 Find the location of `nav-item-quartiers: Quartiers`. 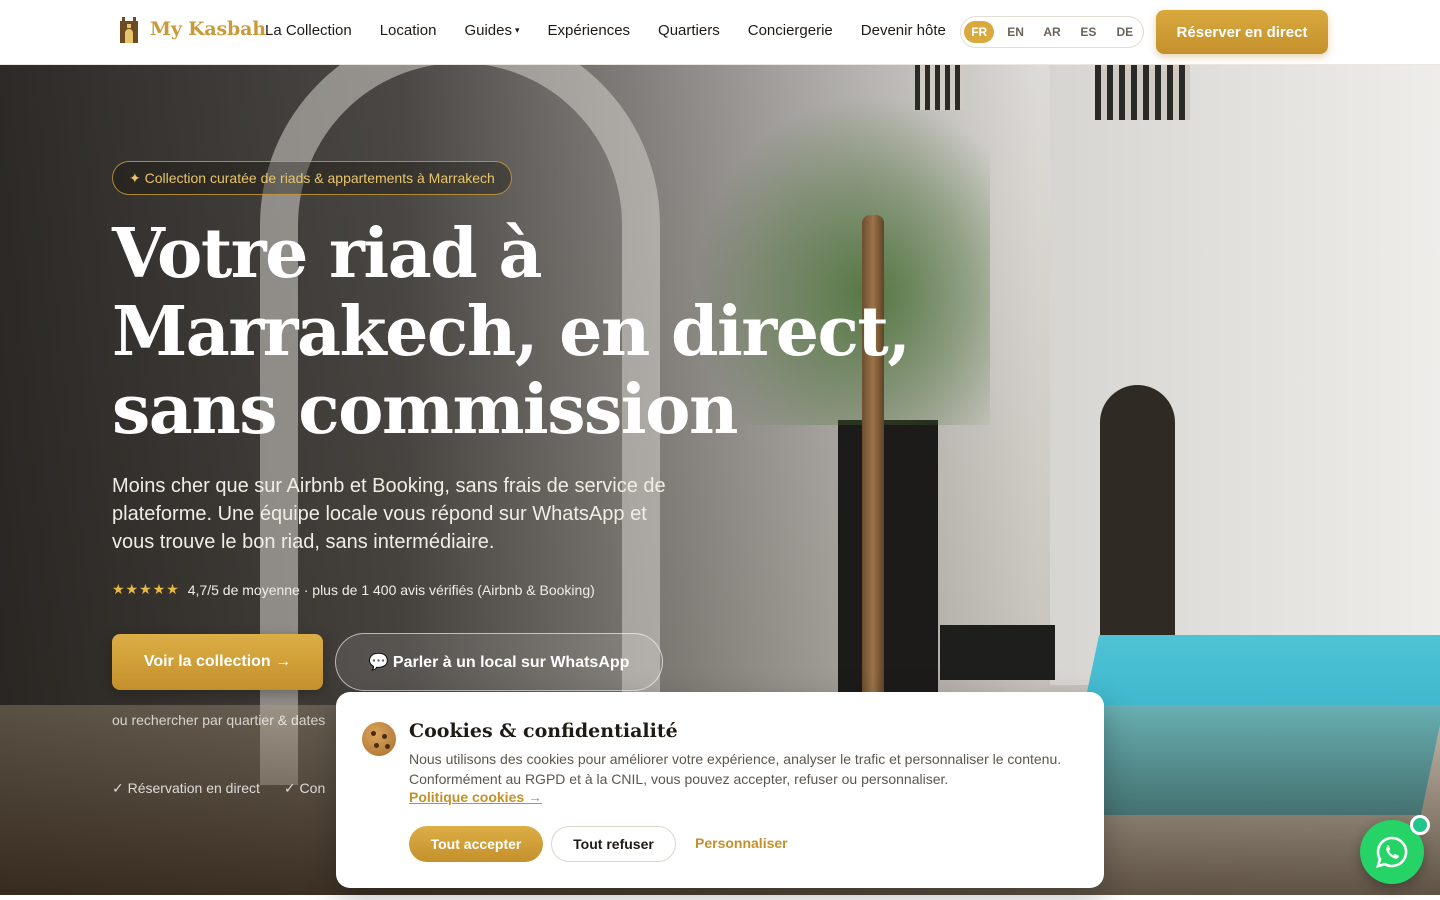

nav-item-quartiers: Quartiers is located at coordinates (689, 30).